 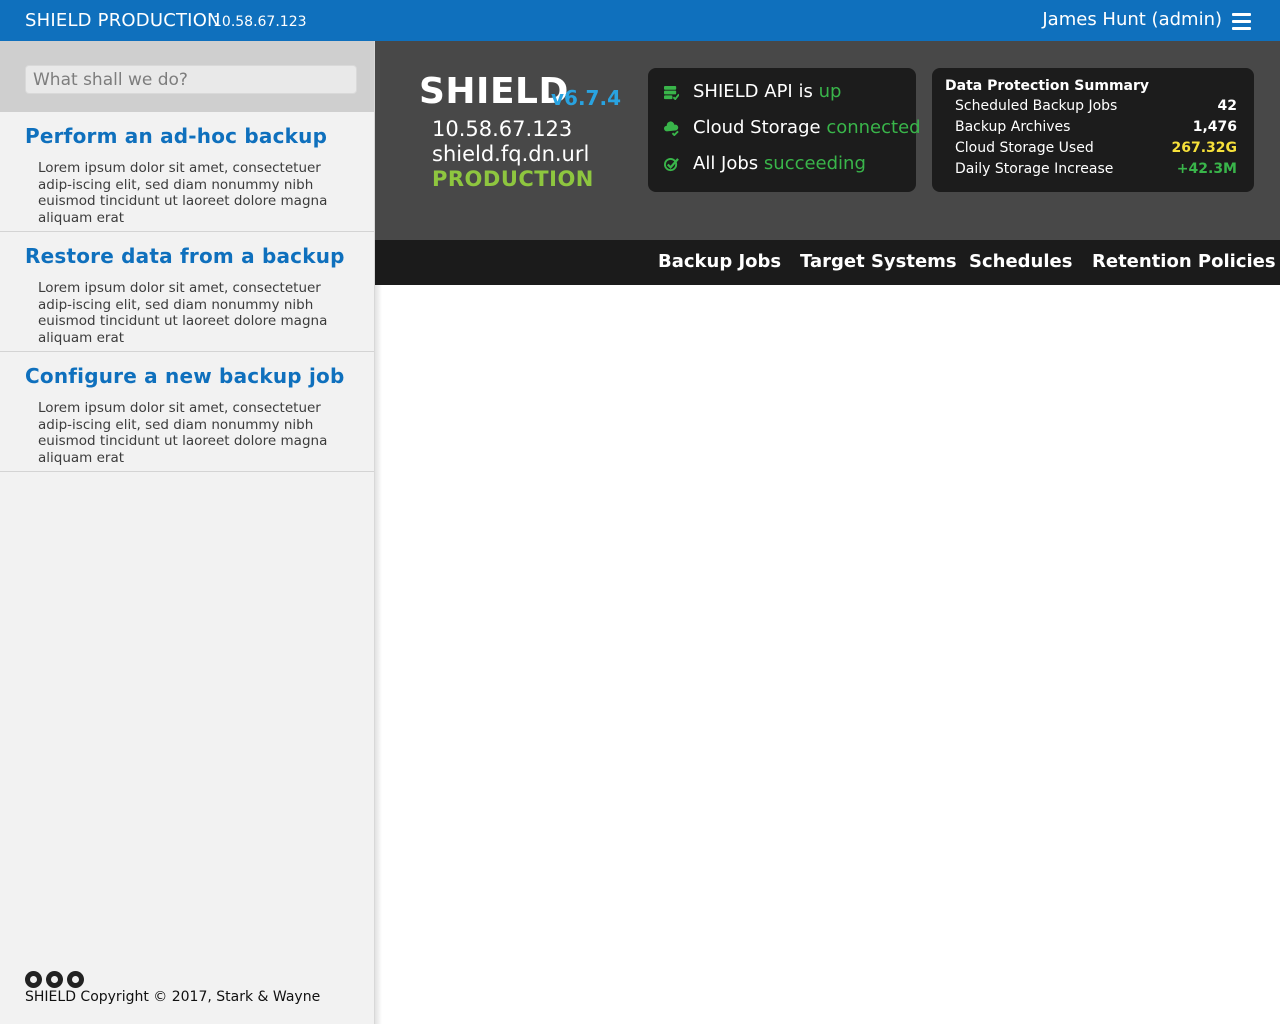 I want to click on action-title: Restore data from a backup, so click(x=189, y=256).